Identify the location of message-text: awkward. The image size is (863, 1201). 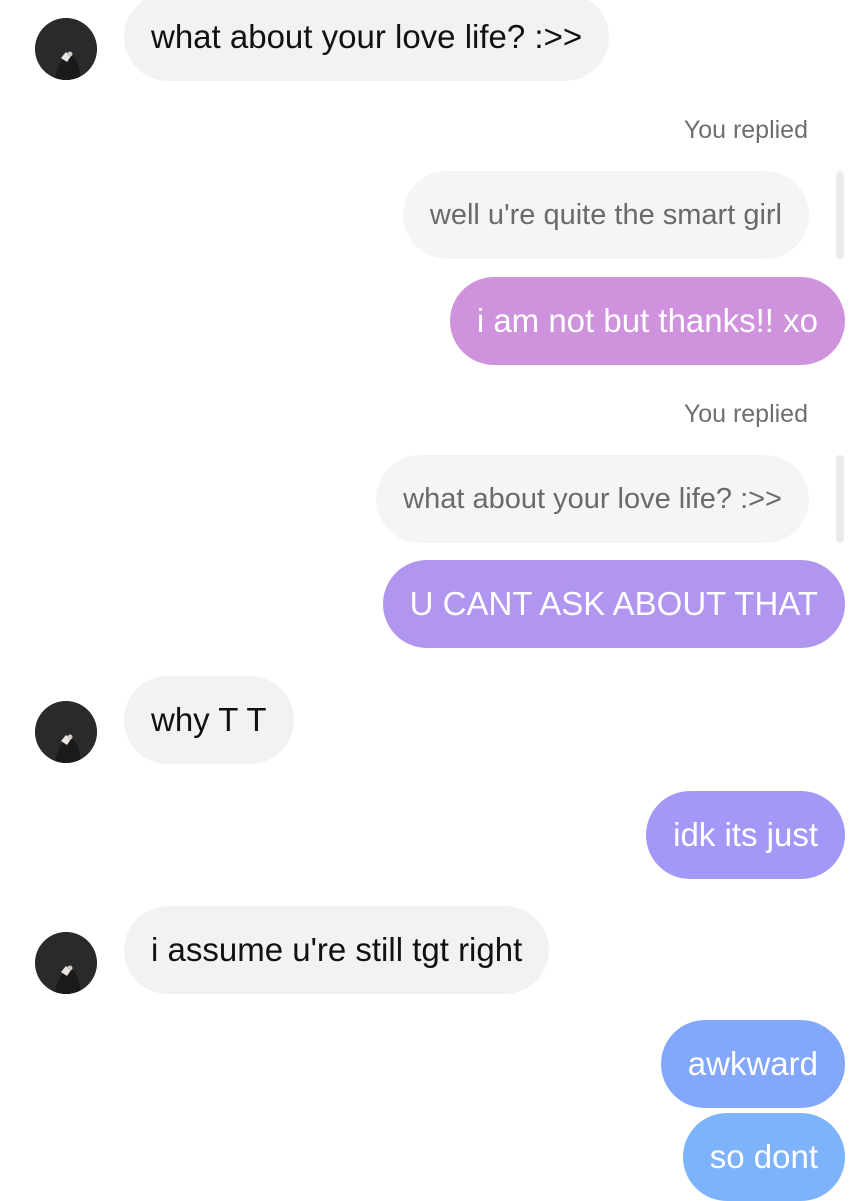
(752, 1063).